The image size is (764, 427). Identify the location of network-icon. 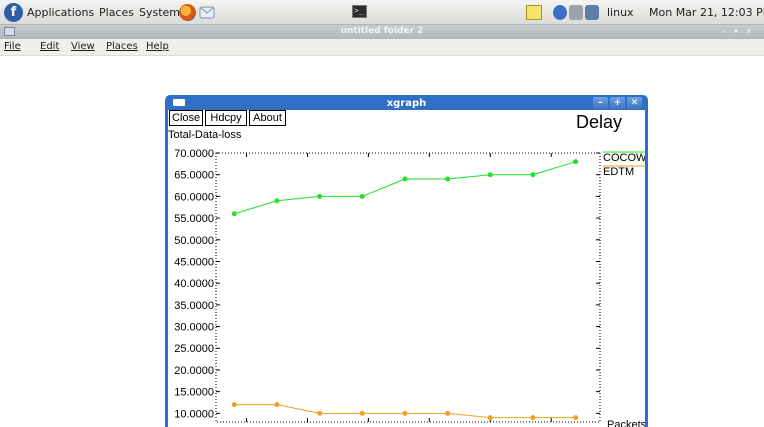
(592, 12).